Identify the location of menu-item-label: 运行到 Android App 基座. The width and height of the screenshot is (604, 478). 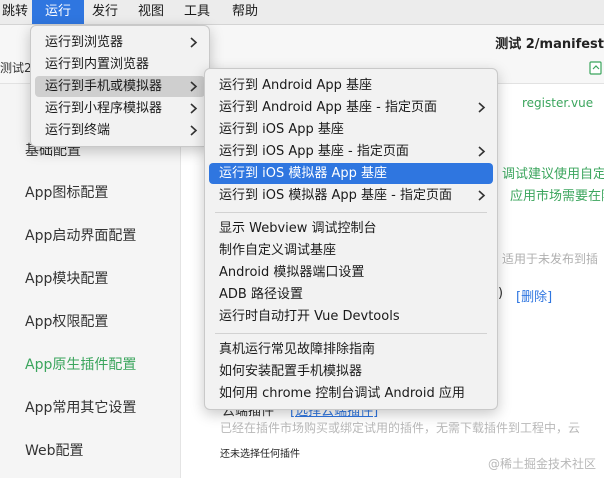
(296, 85).